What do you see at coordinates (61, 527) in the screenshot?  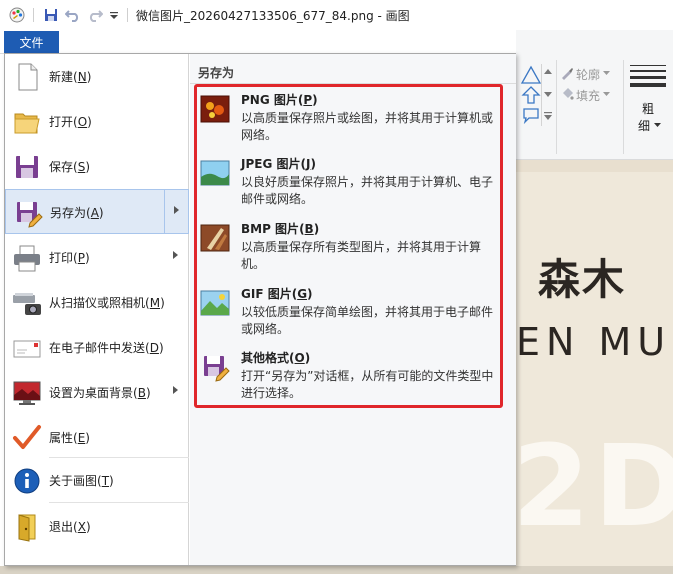 I see `menu-label: 退出` at bounding box center [61, 527].